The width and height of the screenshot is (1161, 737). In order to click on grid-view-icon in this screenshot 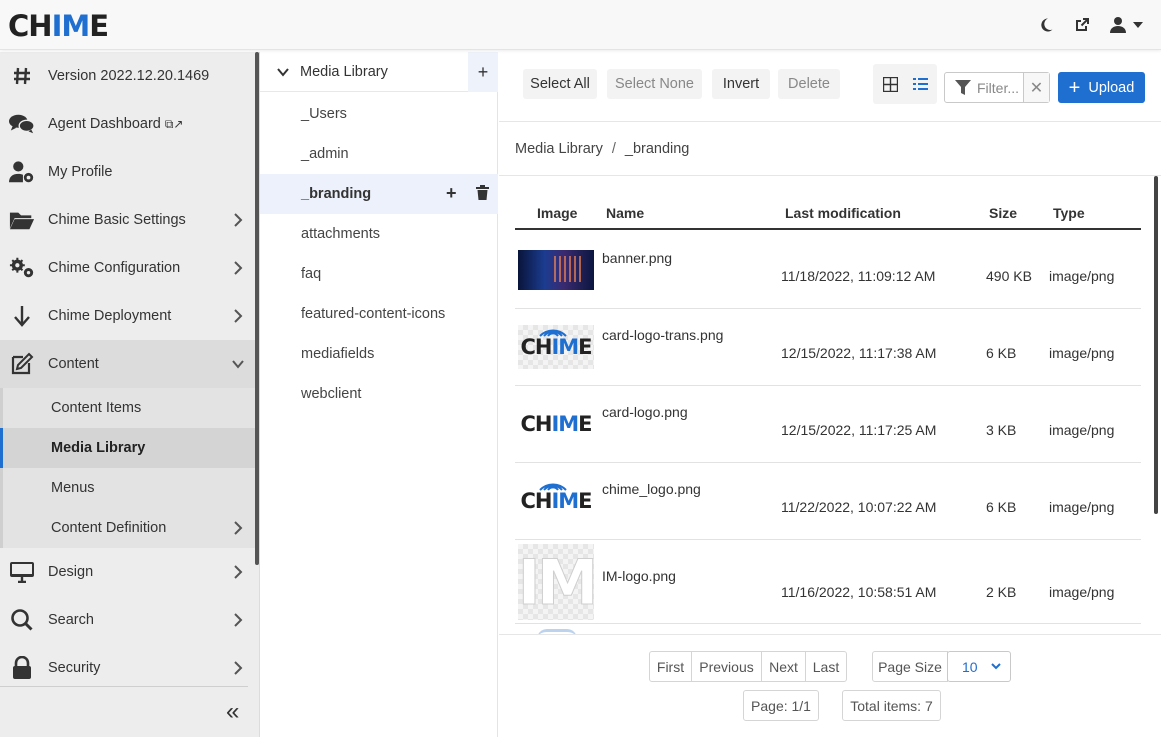, I will do `click(890, 84)`.